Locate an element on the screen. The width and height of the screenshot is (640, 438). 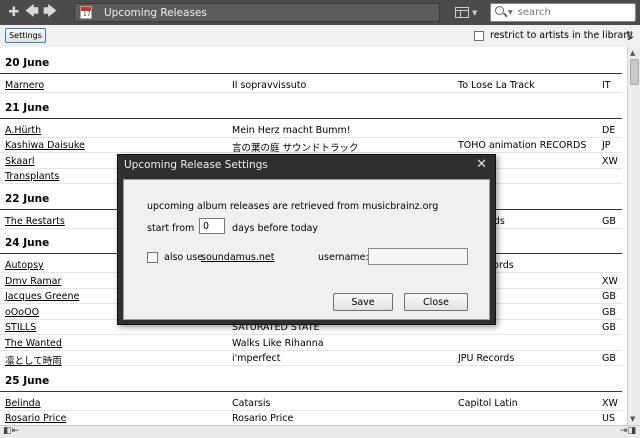
scroll-thumb is located at coordinates (634, 72).